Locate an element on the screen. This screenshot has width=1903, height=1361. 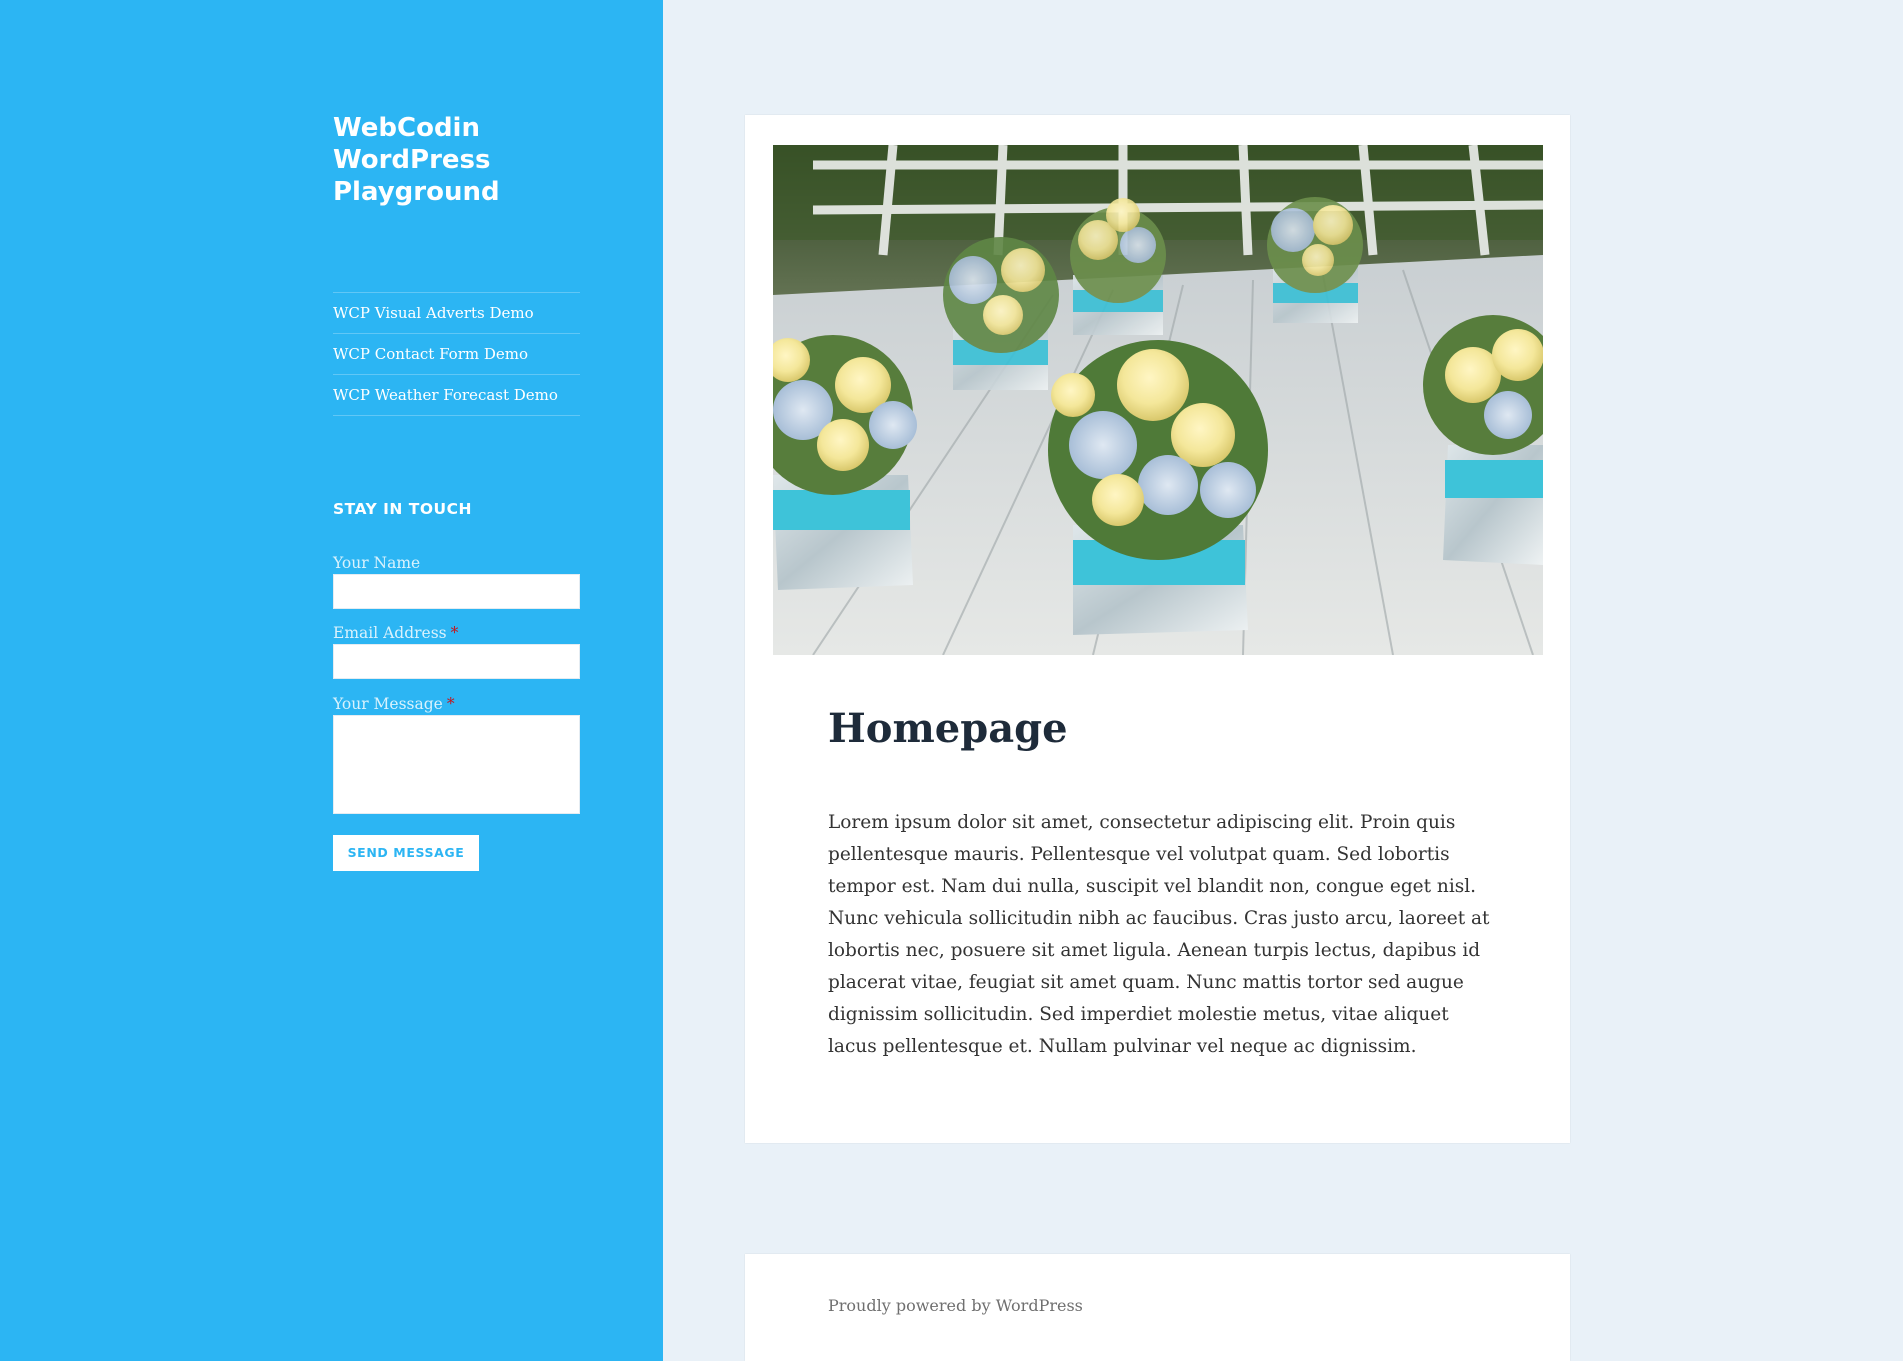
vase-front-center is located at coordinates (1158, 487).